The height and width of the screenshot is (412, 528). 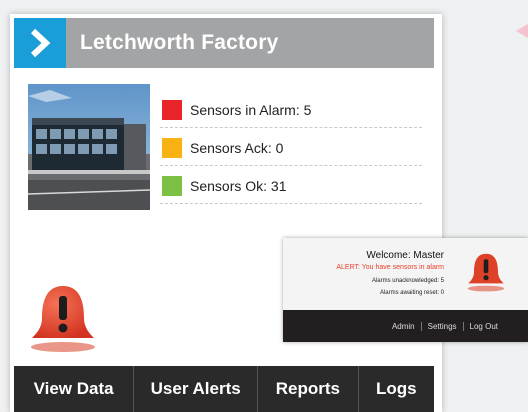 I want to click on main-nav: View Data User Alerts Reports Logs, so click(x=224, y=389).